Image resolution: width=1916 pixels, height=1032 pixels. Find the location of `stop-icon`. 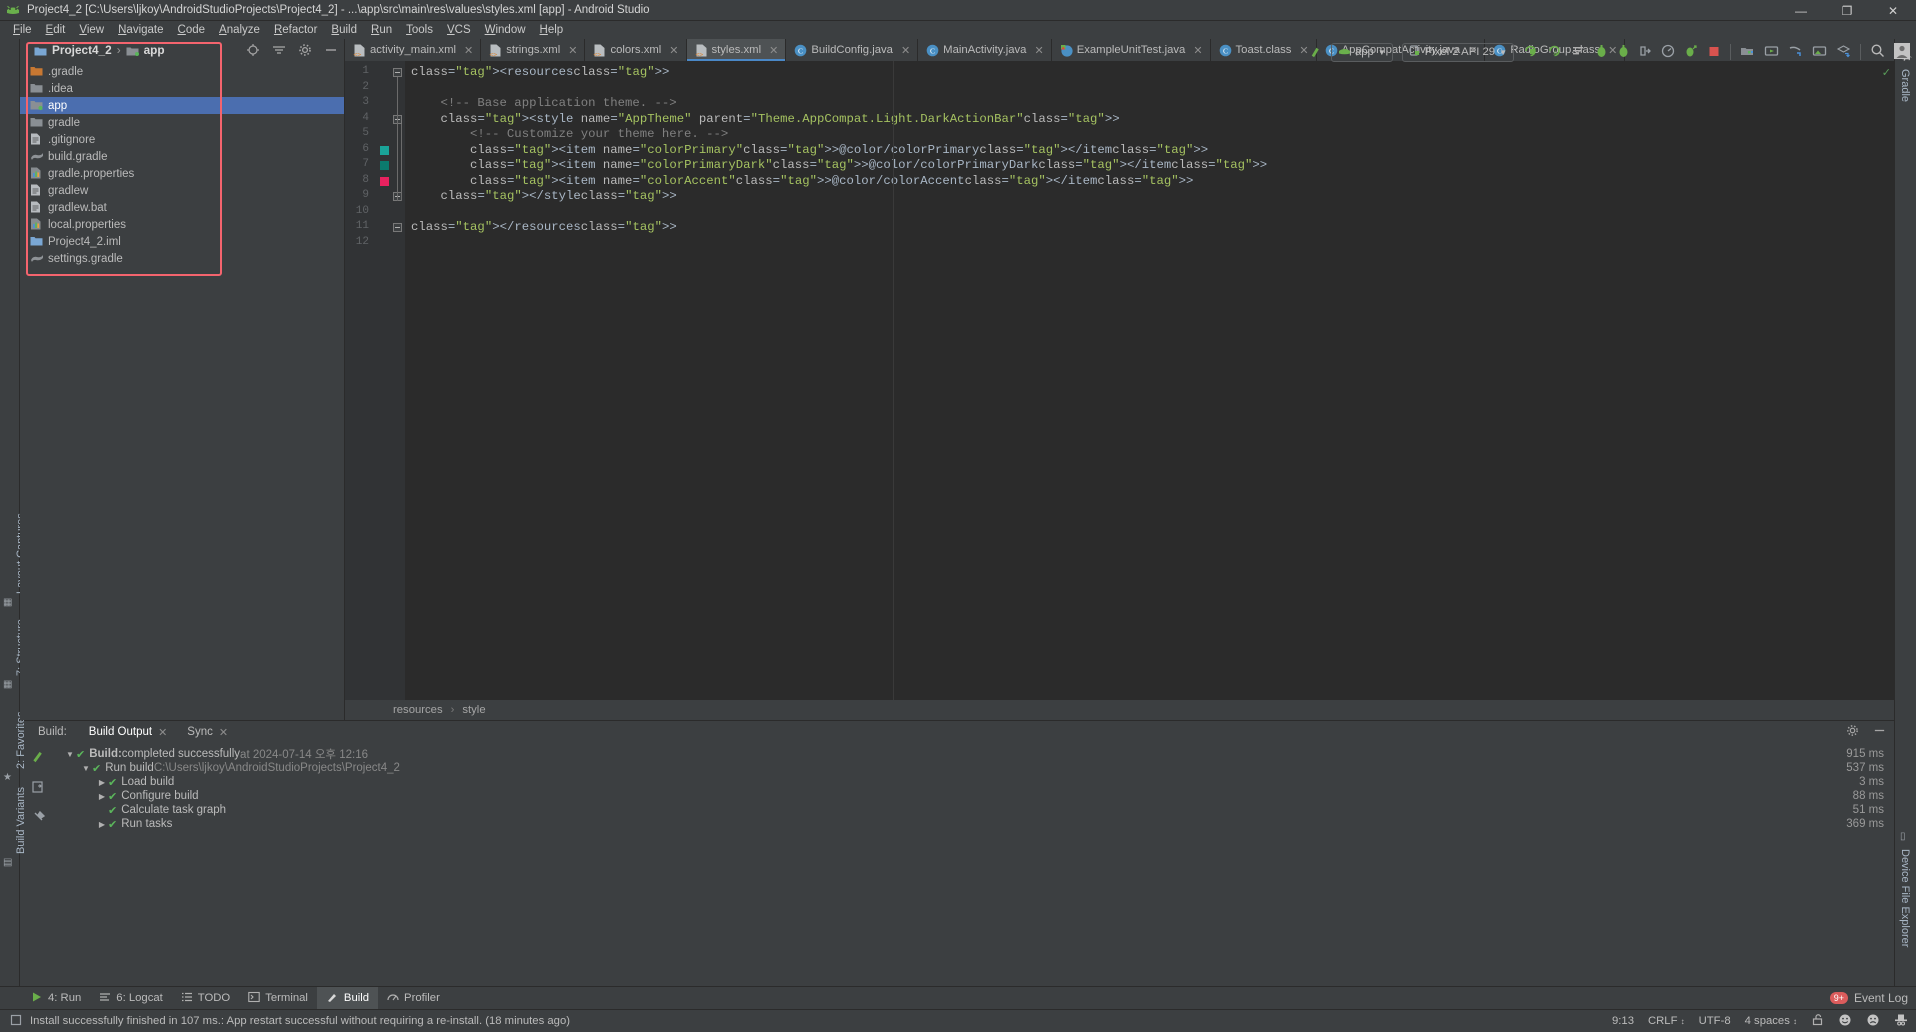

stop-icon is located at coordinates (1714, 52).